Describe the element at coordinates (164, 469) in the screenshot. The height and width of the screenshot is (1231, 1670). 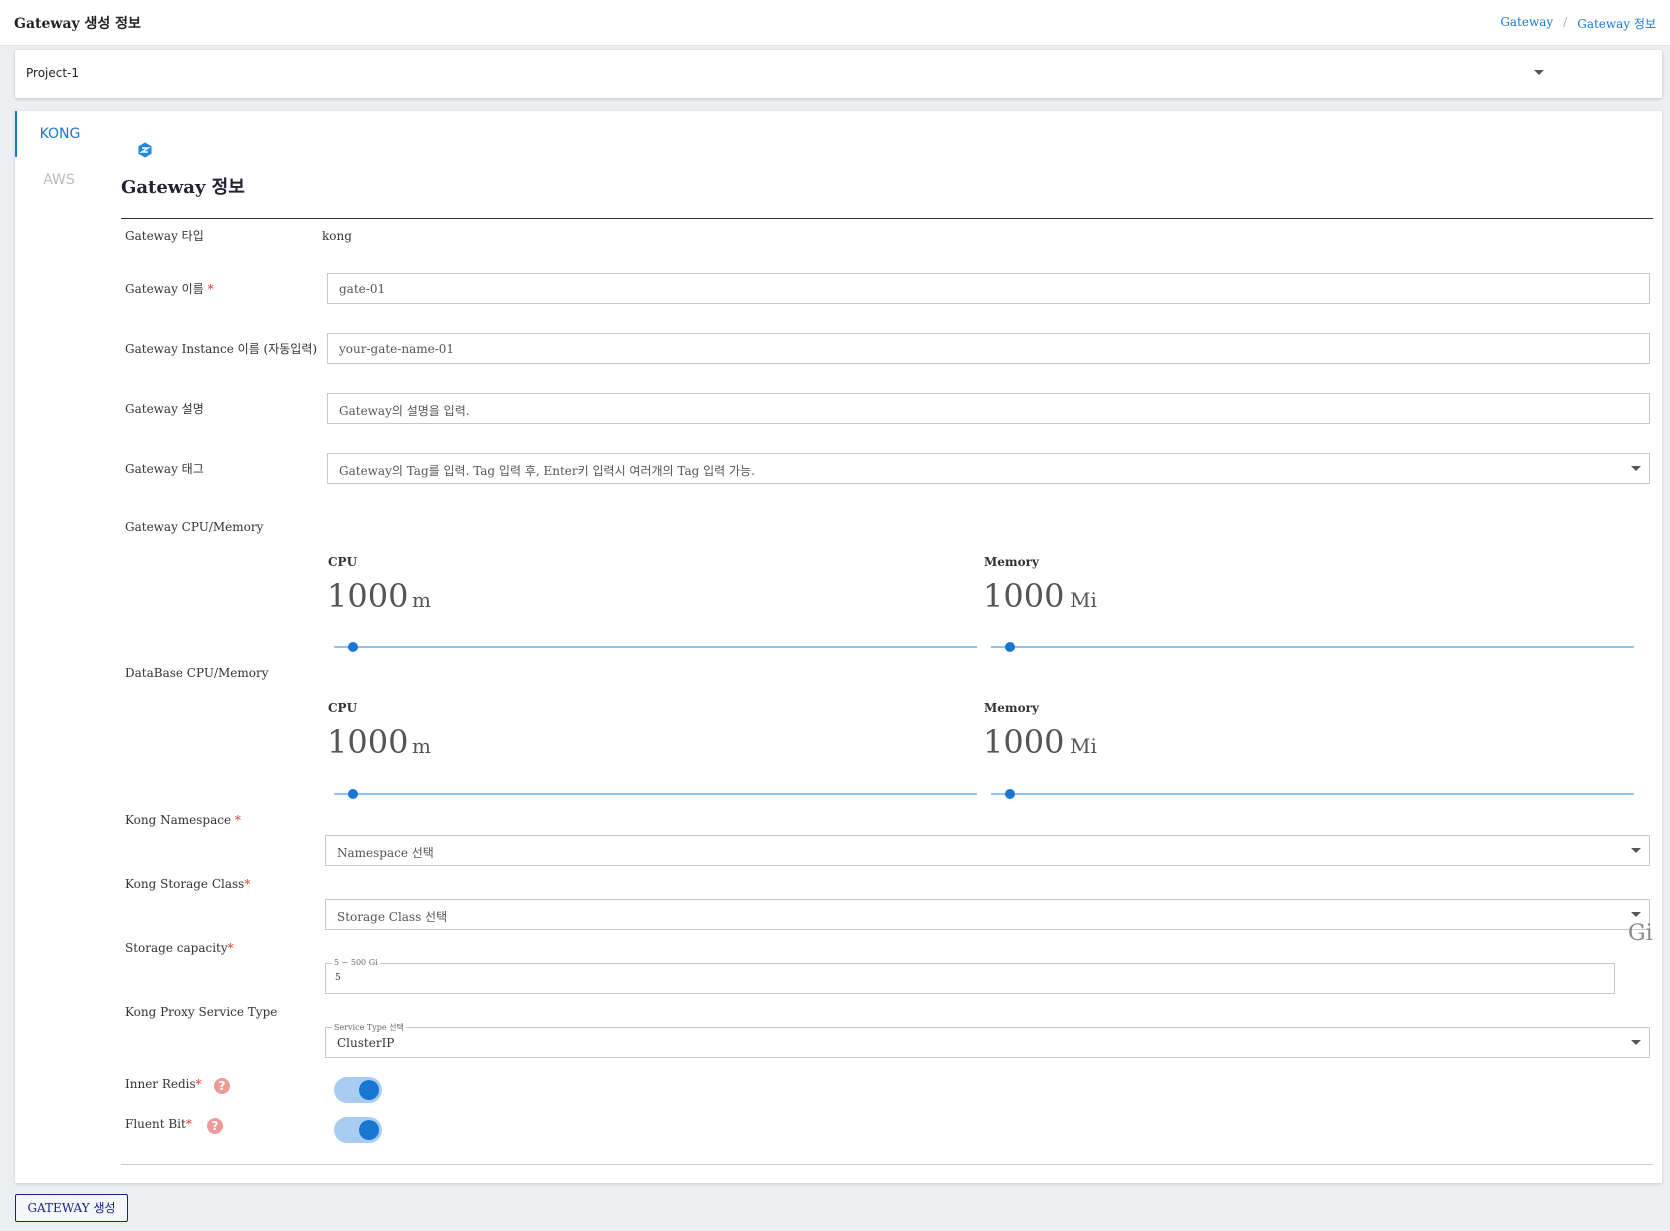
I see `tags-label: Gateway 태그` at that location.